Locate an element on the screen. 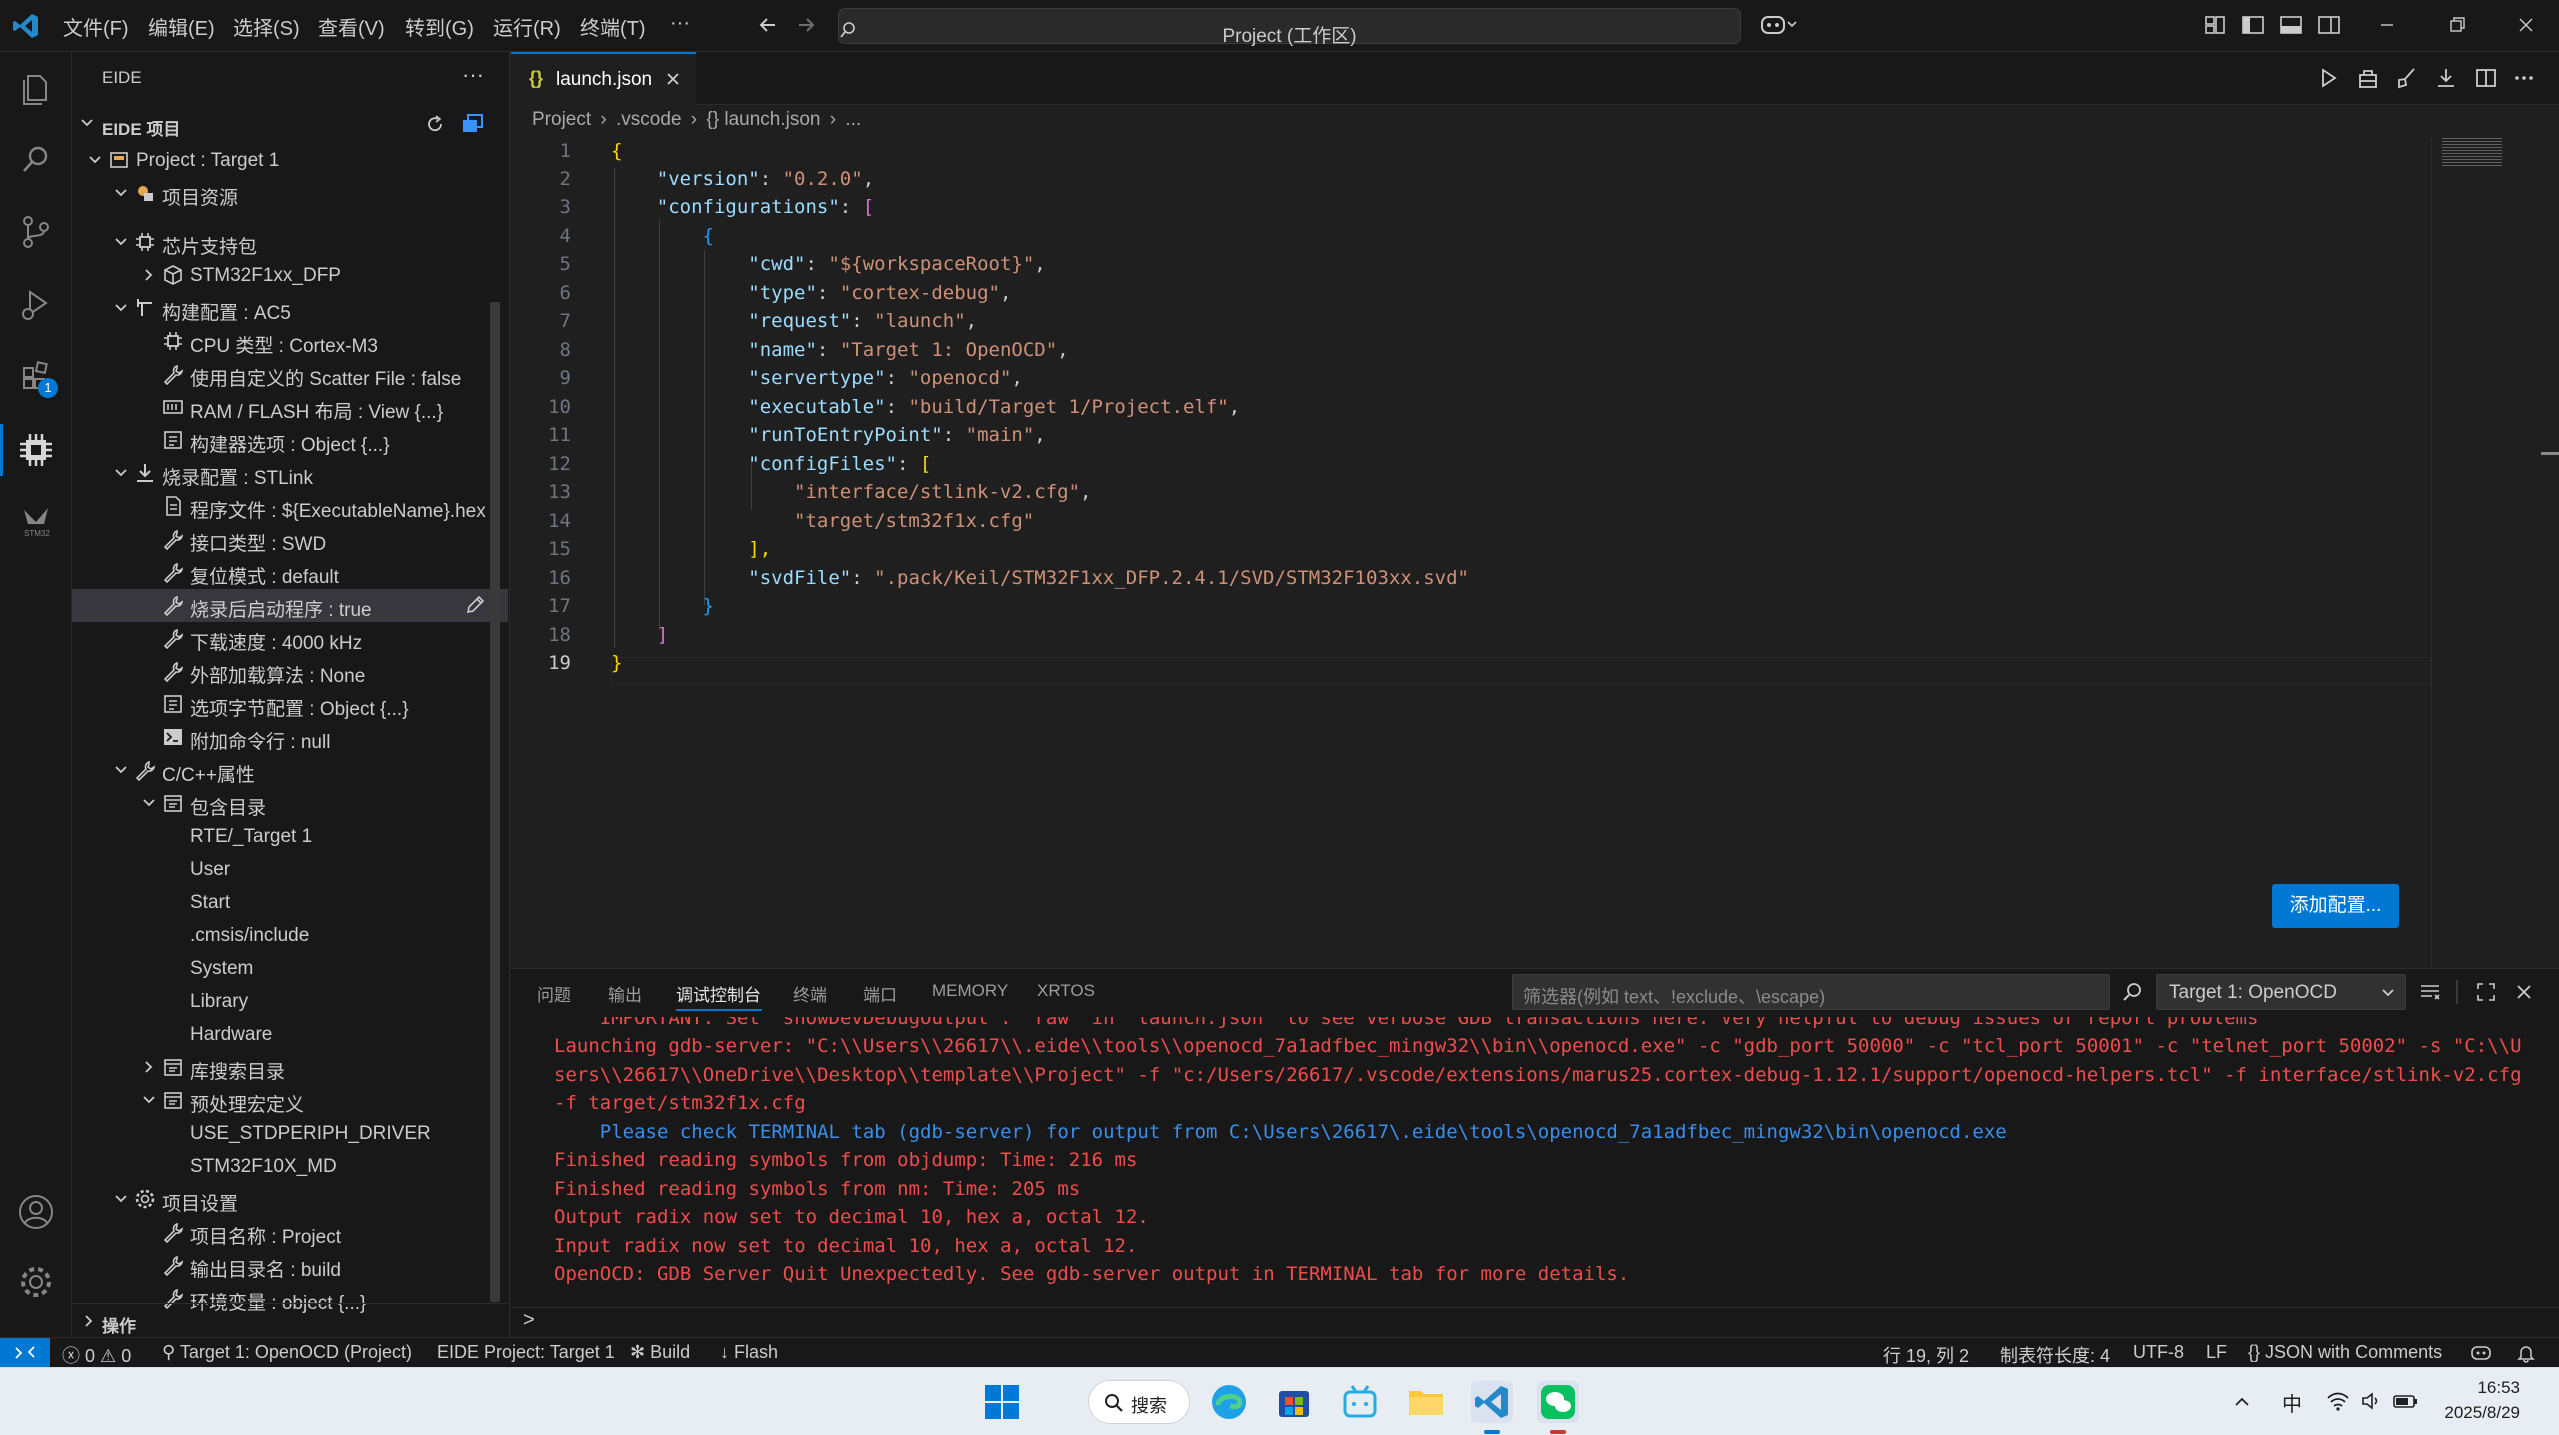  stm32-cube-icon: STM32 is located at coordinates (36, 522).